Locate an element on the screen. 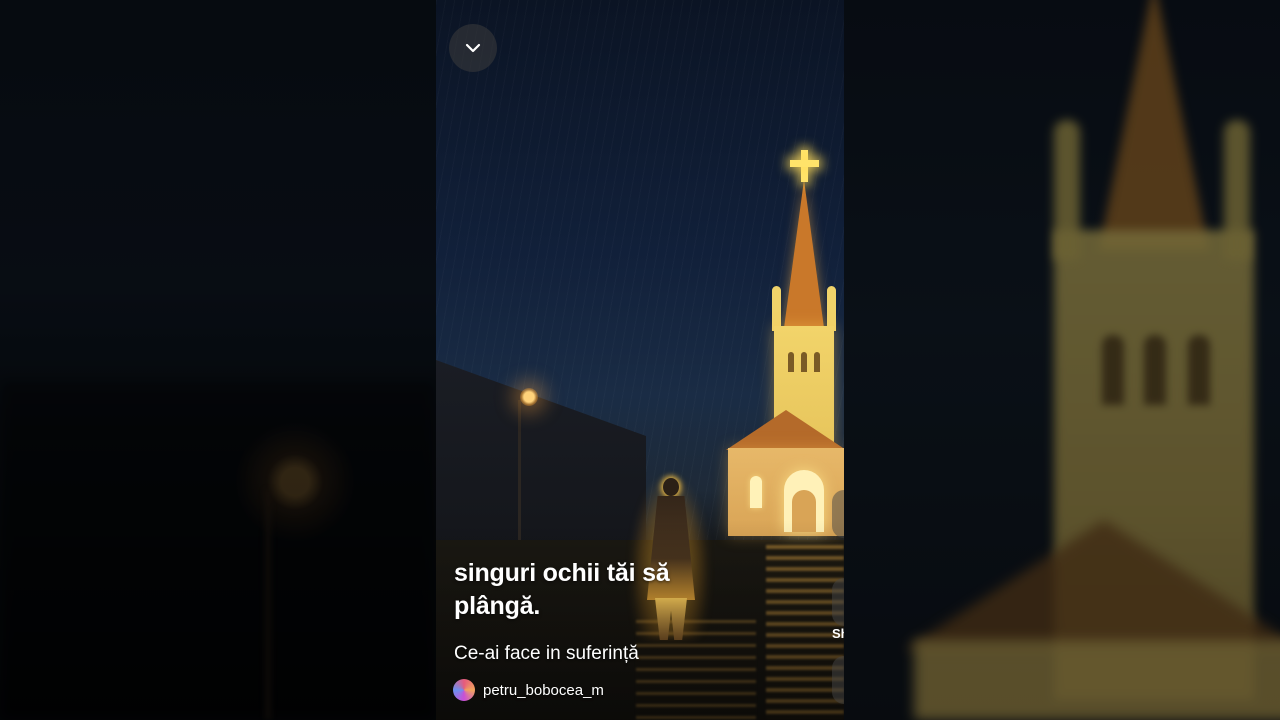  collapse-button is located at coordinates (473, 48).